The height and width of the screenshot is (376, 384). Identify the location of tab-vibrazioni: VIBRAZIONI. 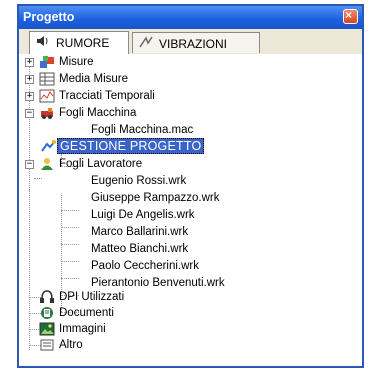
(196, 42).